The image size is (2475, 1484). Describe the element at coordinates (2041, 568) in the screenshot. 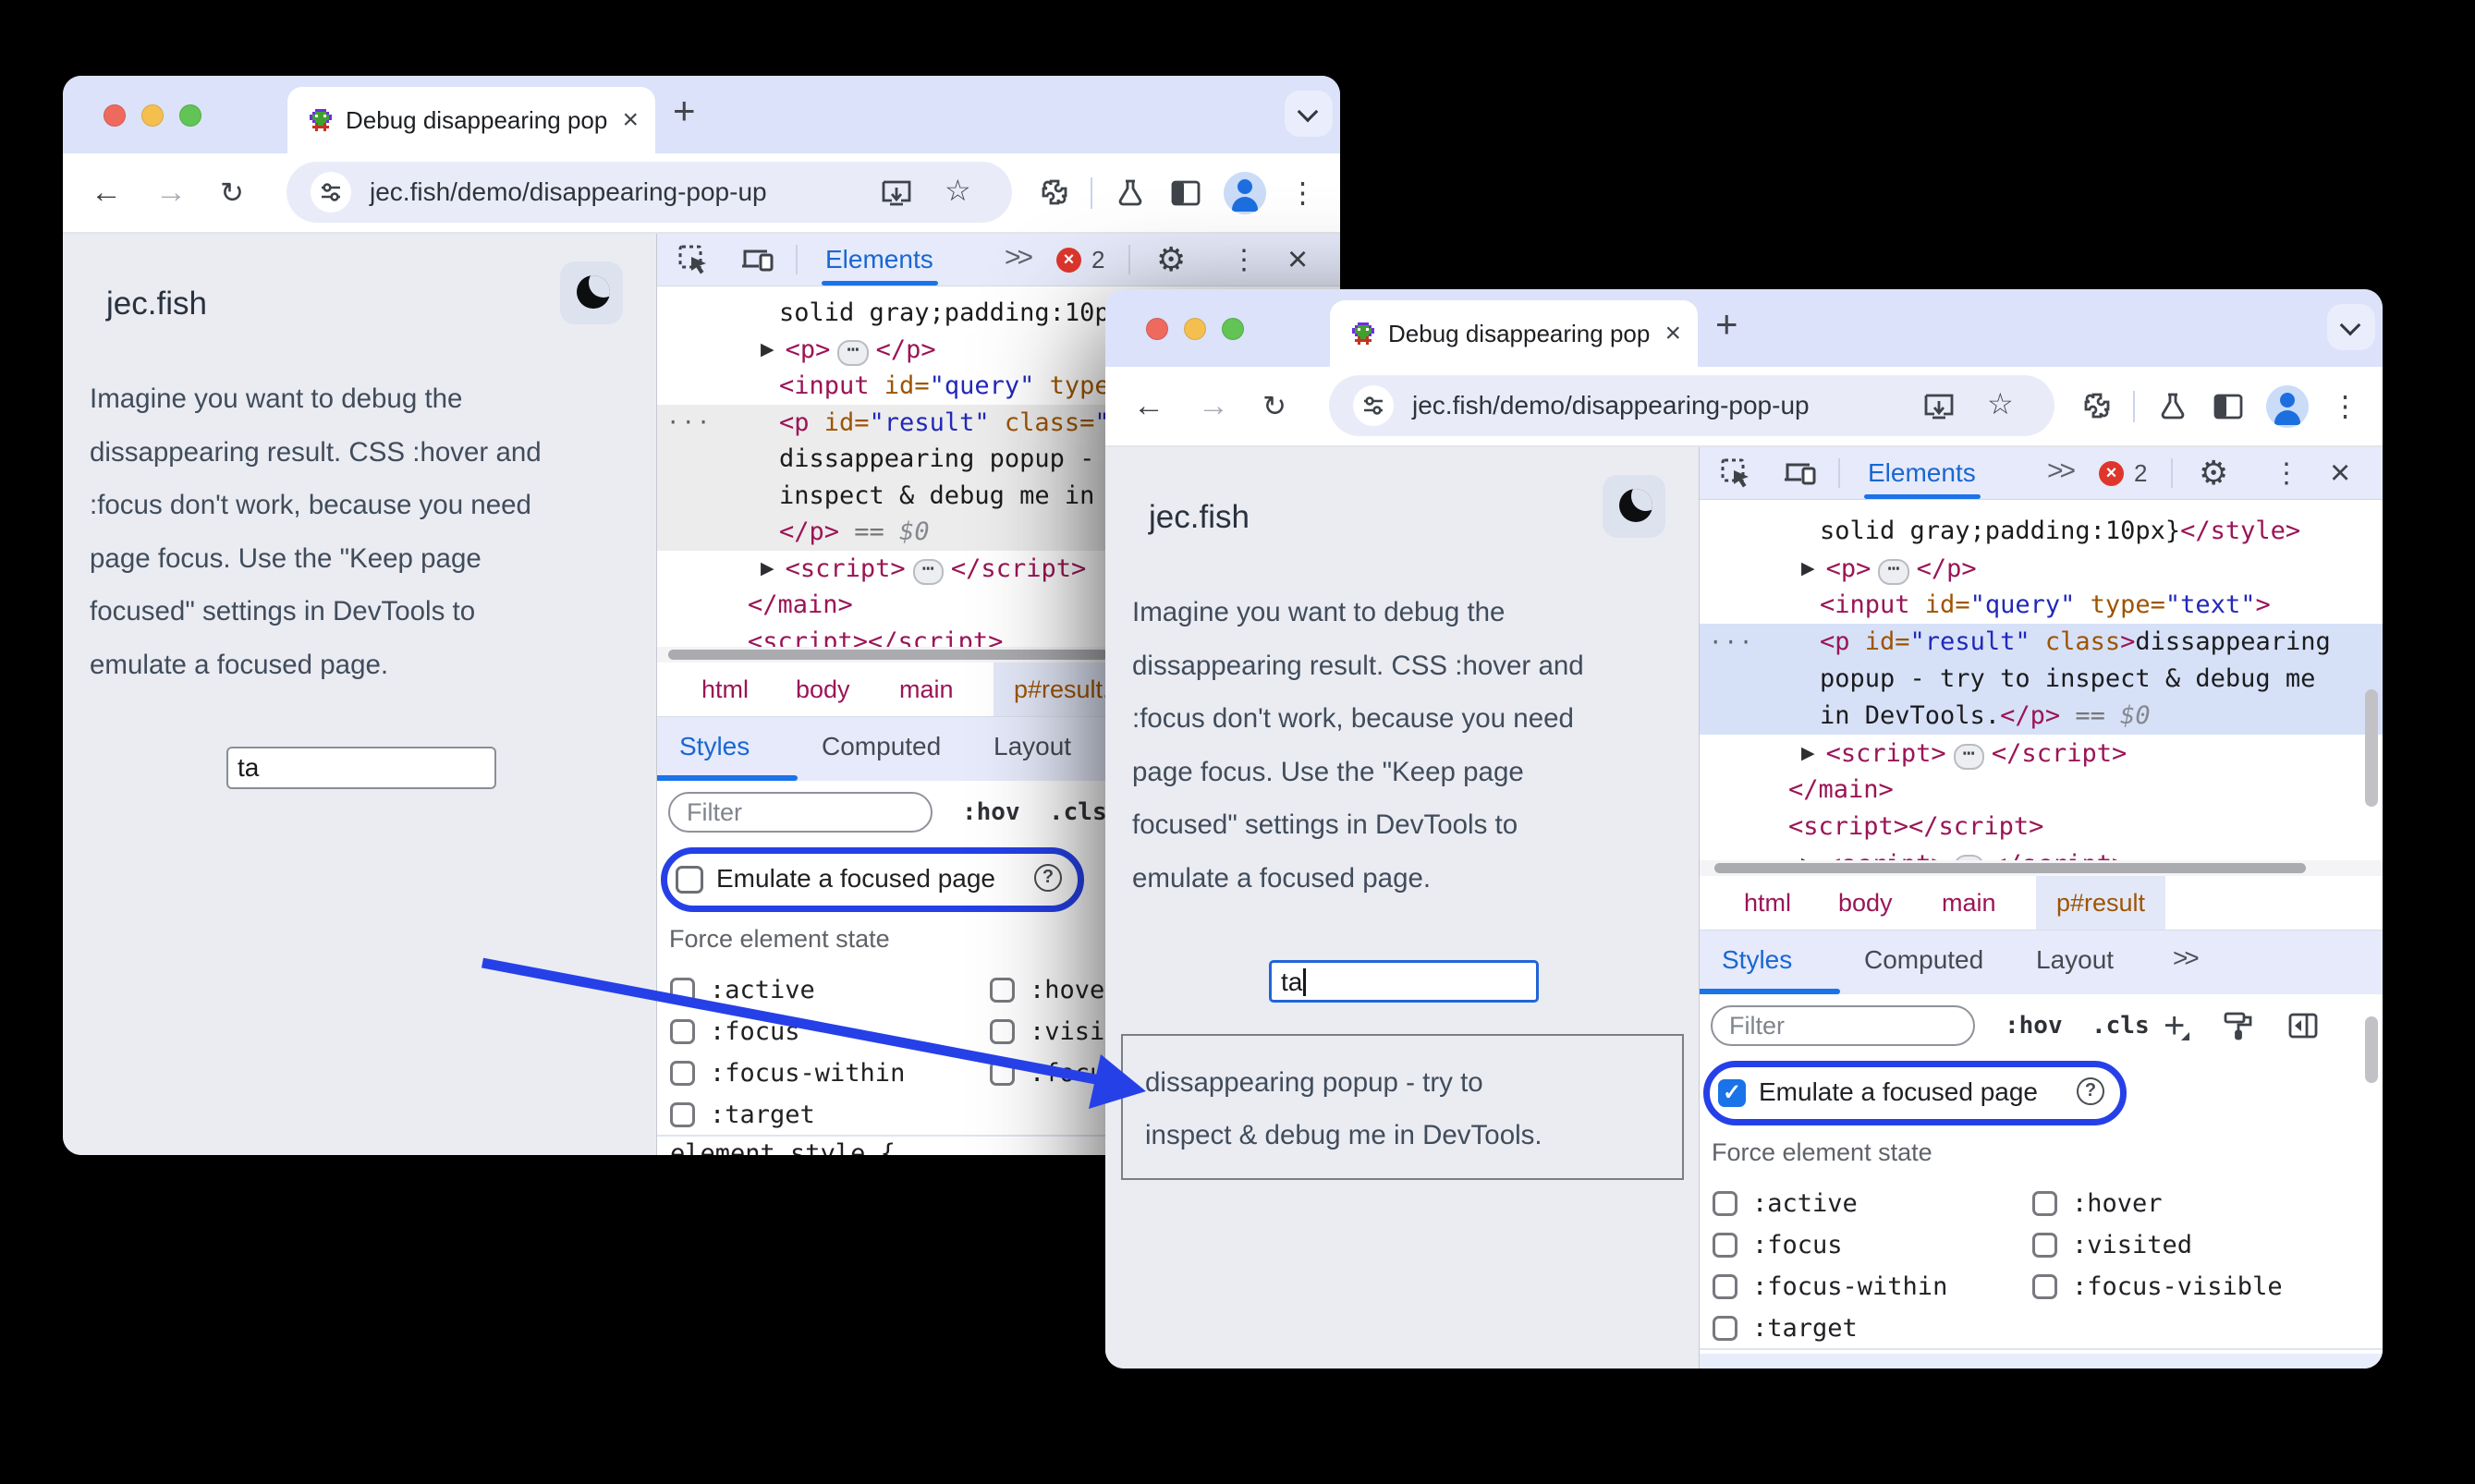

I see `code-line: ▶ <p> ⋯ </p>` at that location.